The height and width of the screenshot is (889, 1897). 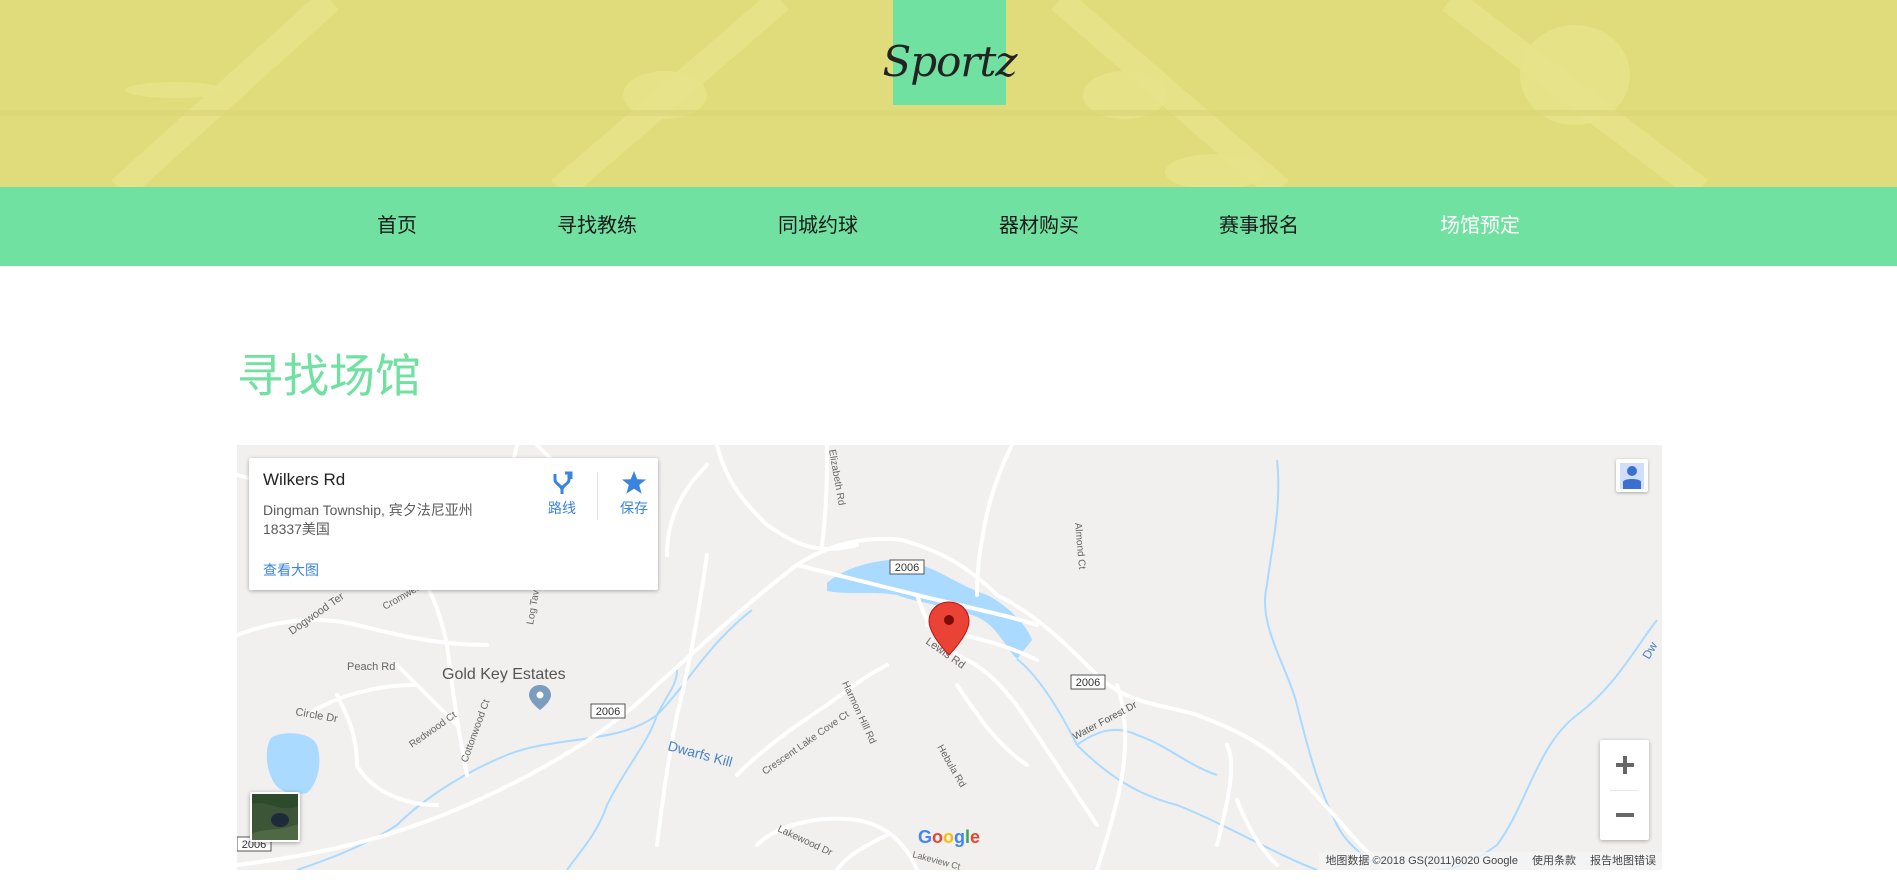 I want to click on street-view-pegman-button, so click(x=1632, y=475).